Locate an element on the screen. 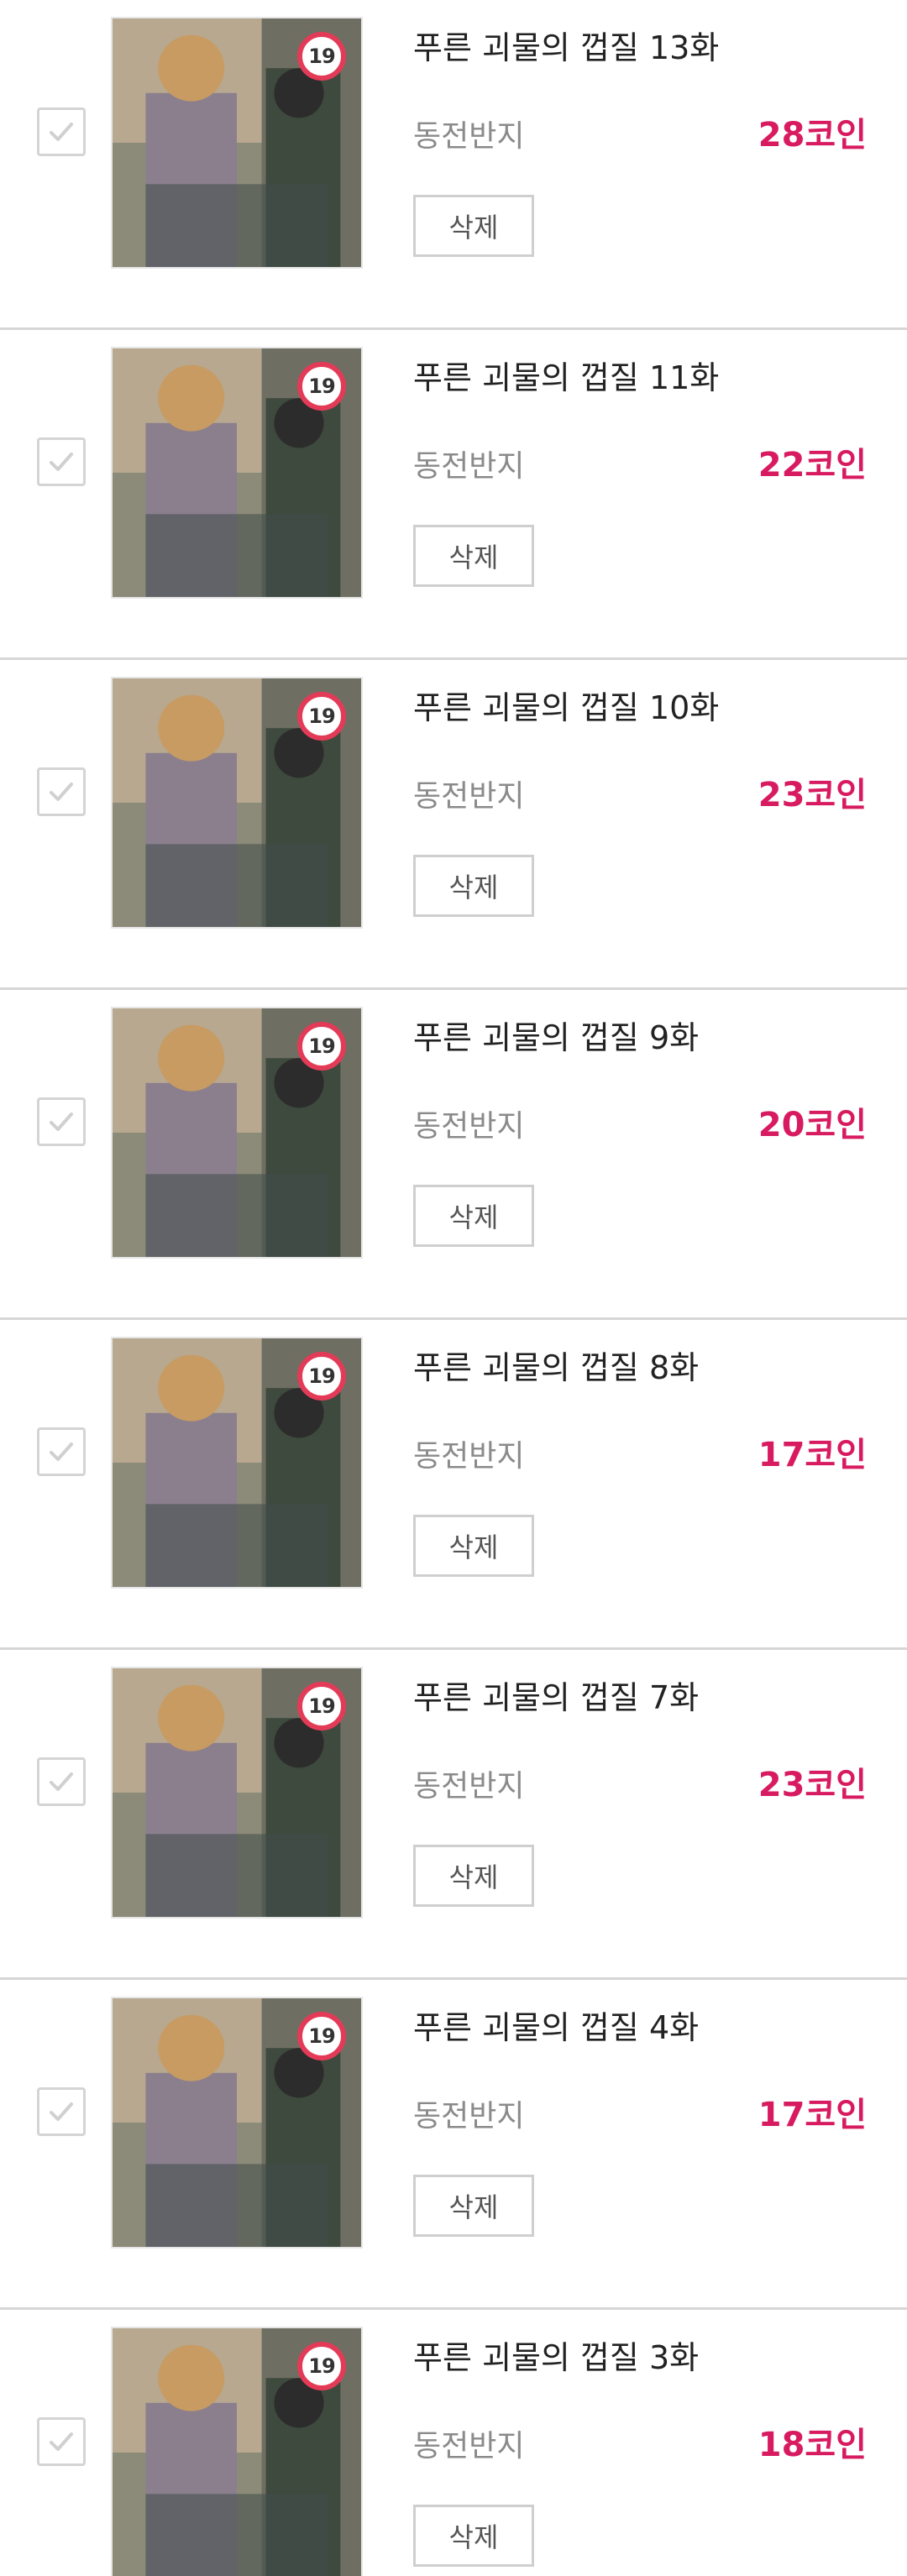 Image resolution: width=907 pixels, height=2576 pixels. cart-item-row: 19 푸른 괴물의 껍질 3화 동전반지 18코인 삭제 is located at coordinates (453, 2443).